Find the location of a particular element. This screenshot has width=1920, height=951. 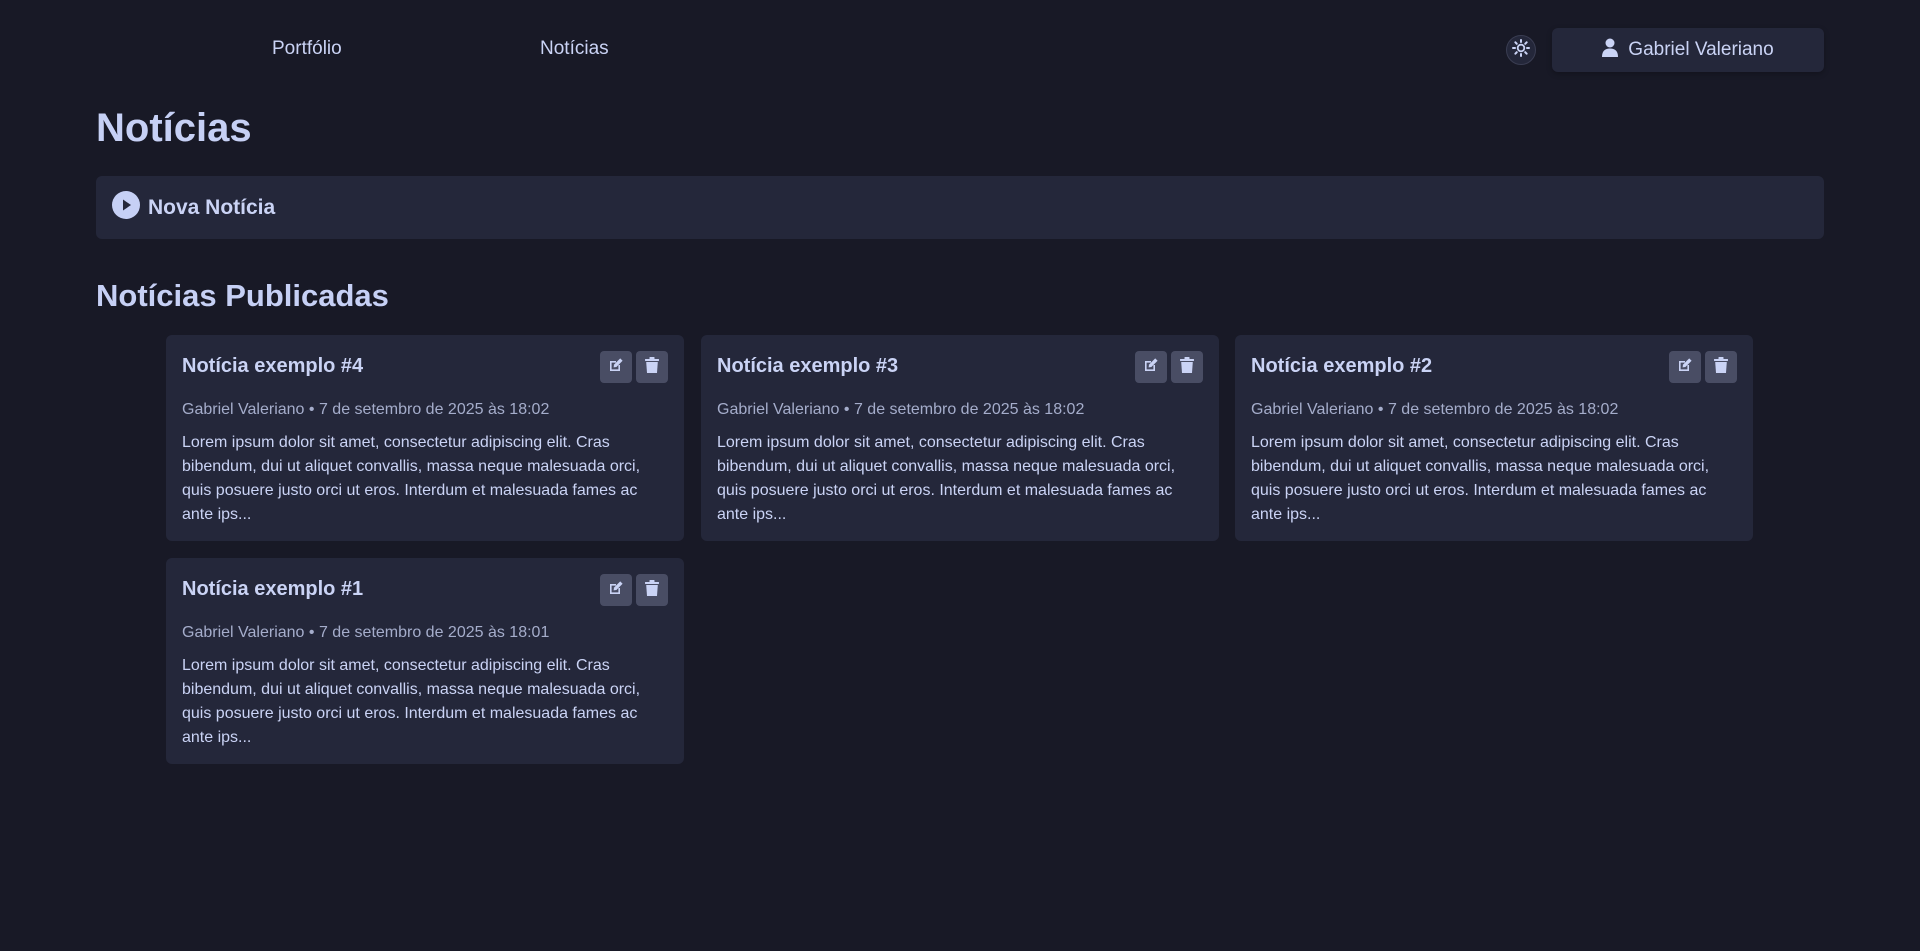

user-menu-button: Gabriel Valeriano is located at coordinates (1688, 50).